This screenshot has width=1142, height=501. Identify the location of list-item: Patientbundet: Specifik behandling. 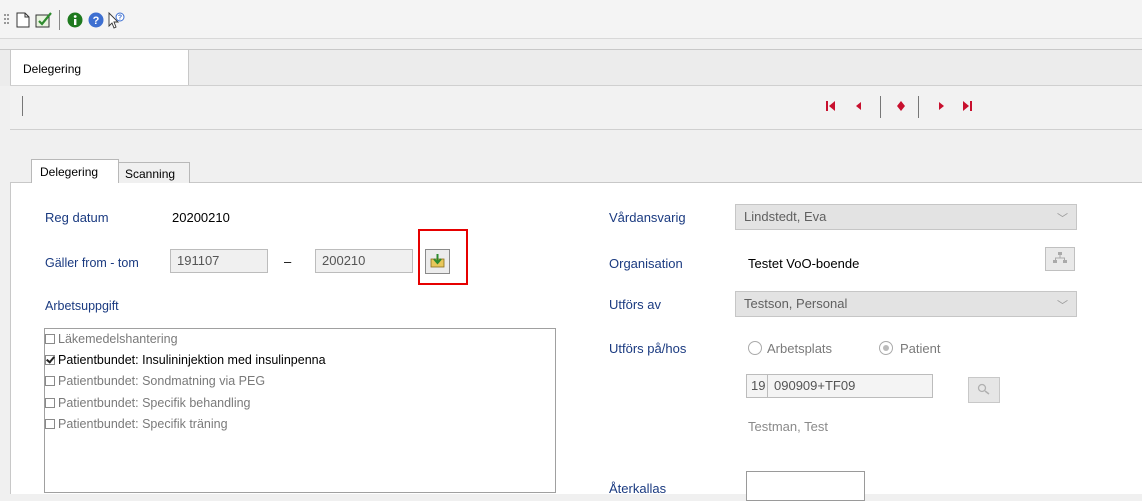
(148, 403).